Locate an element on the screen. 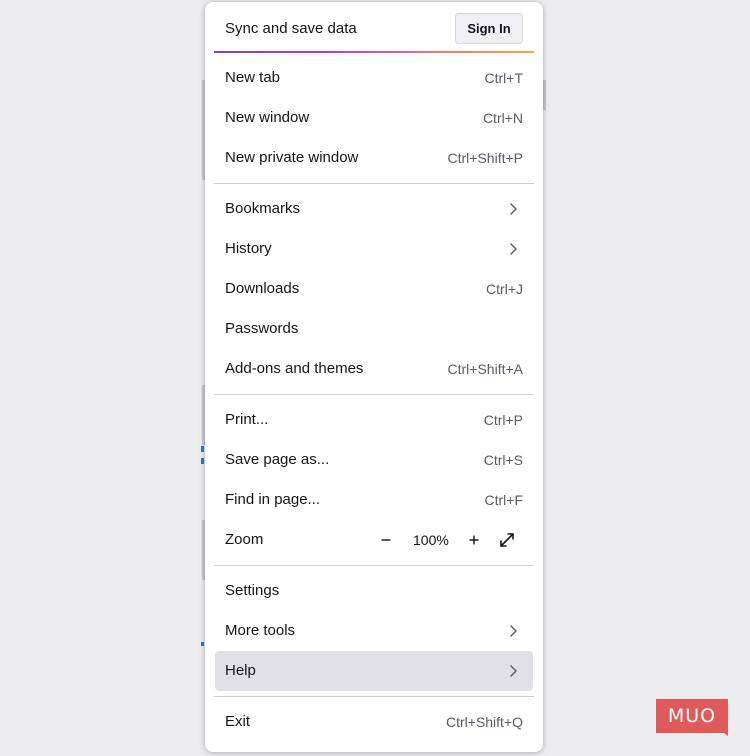 This screenshot has width=750, height=756. zoom-in-wrapper is located at coordinates (474, 540).